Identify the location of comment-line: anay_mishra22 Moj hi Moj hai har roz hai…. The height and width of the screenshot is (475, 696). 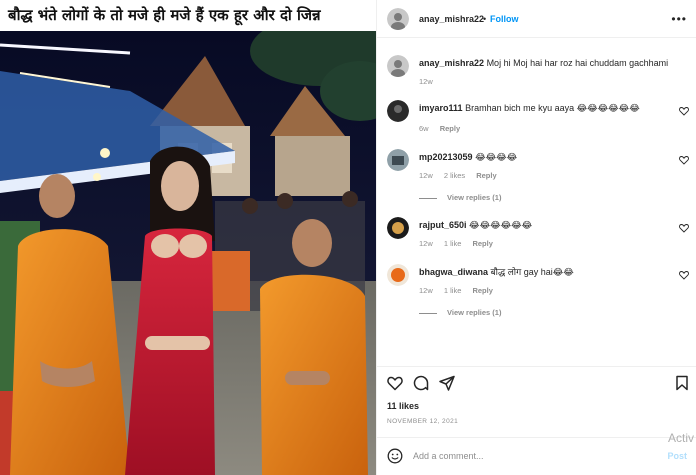
(548, 63).